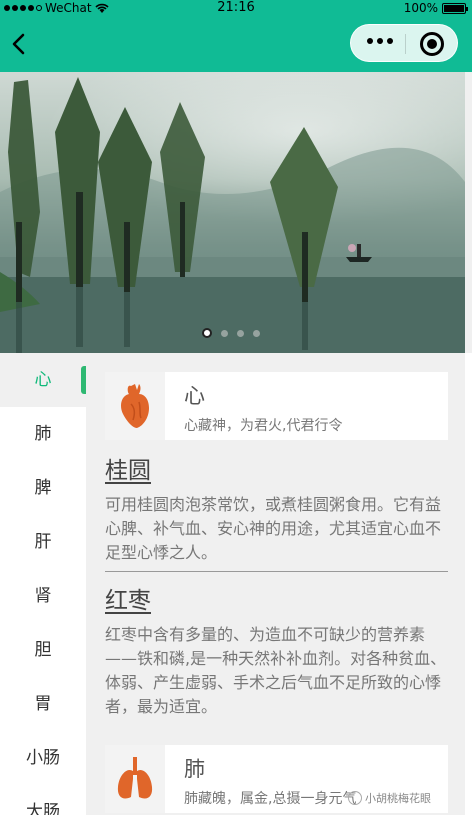  I want to click on watermark: 小胡桃梅花眼, so click(389, 798).